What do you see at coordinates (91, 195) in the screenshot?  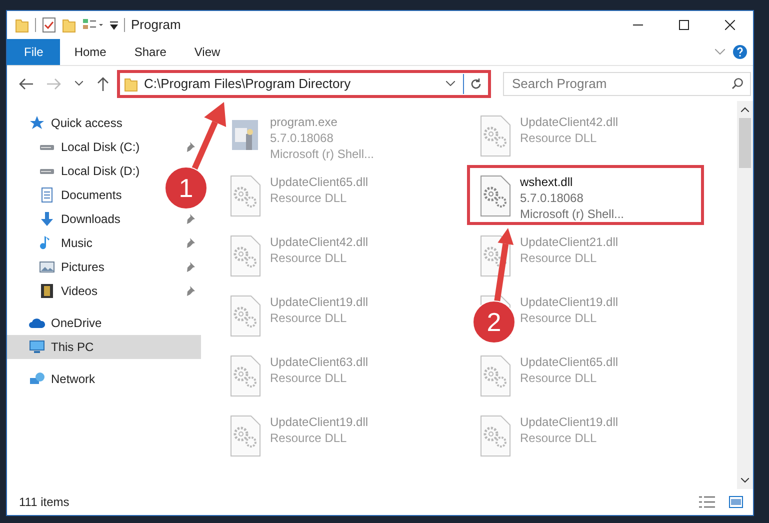 I see `sidebar-item: Documents` at bounding box center [91, 195].